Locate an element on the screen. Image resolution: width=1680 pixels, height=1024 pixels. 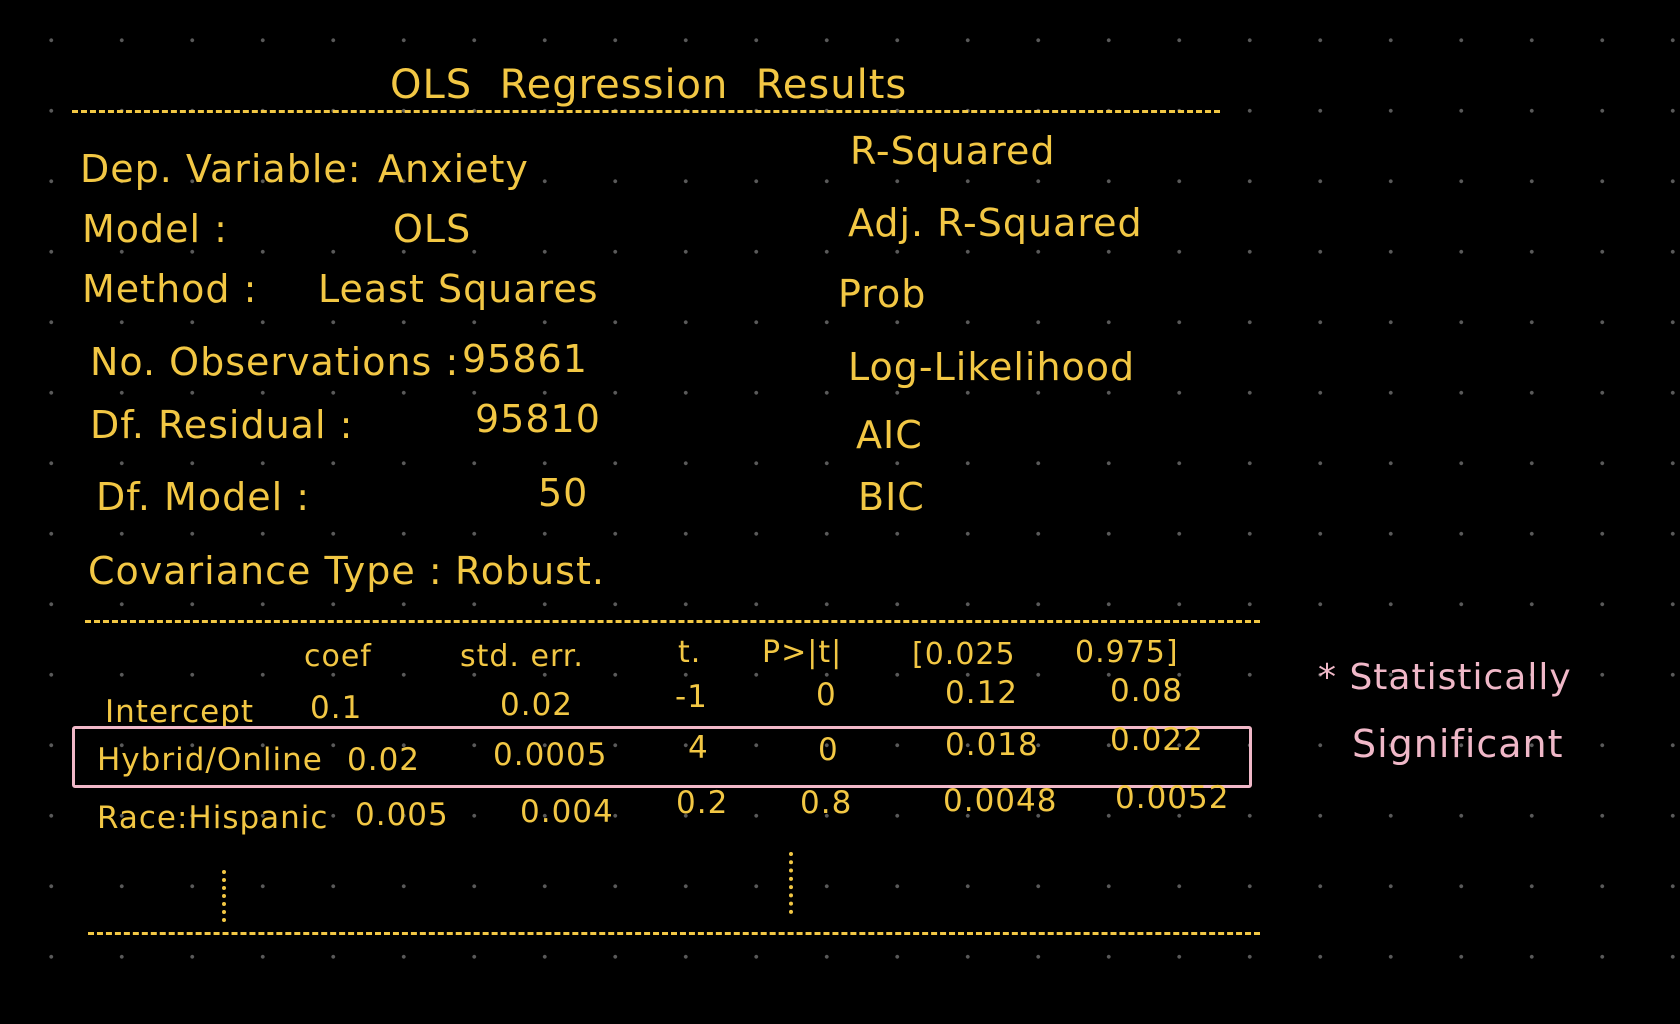
observations-value: 95861 is located at coordinates (525, 359).